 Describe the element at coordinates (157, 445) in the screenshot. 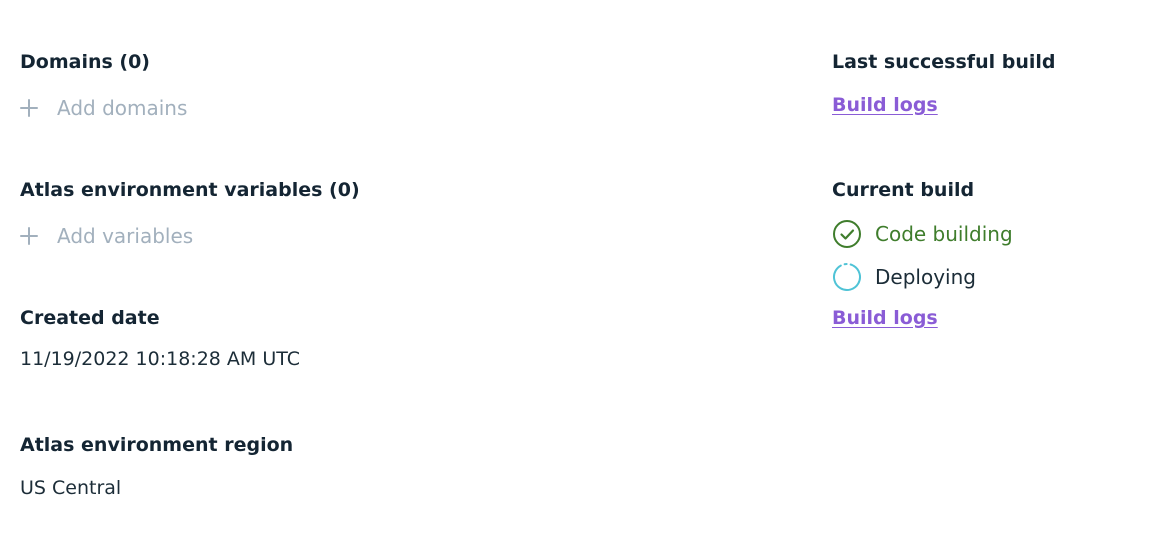

I see `region-heading: Atlas environment region` at that location.